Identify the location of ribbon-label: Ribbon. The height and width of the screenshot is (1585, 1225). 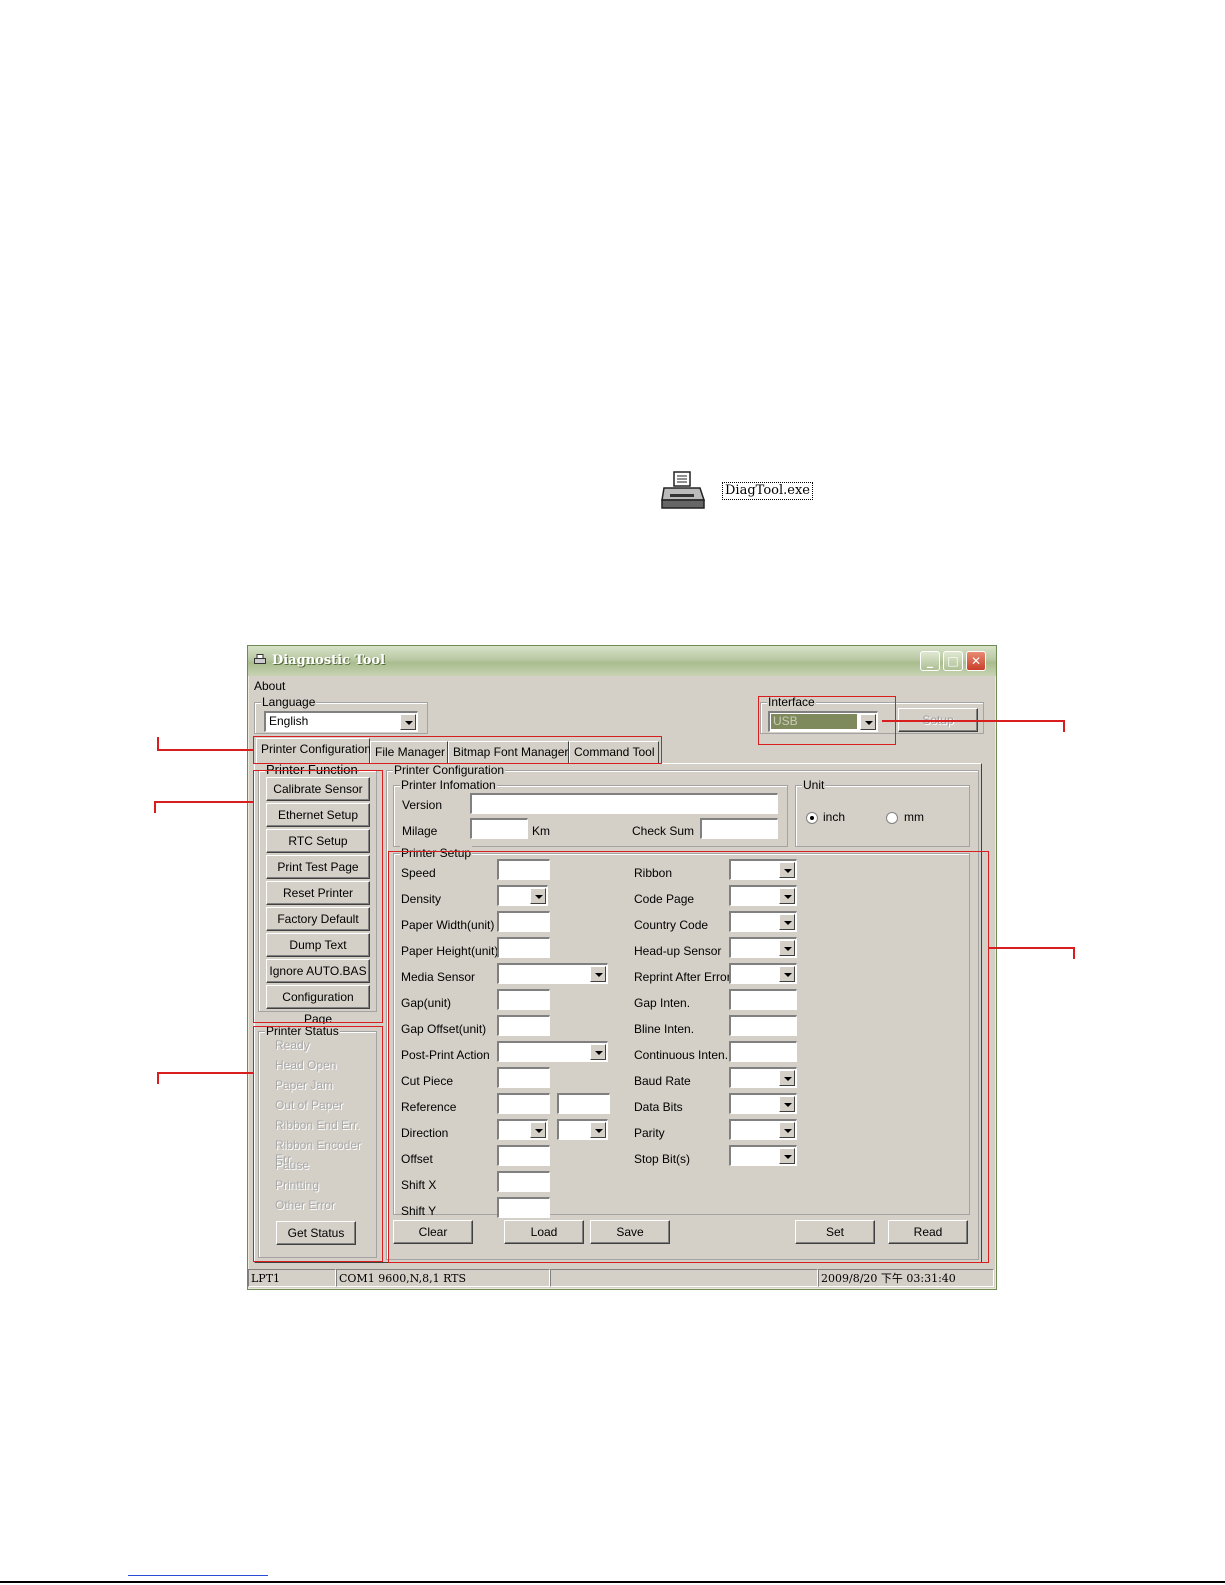
(653, 873).